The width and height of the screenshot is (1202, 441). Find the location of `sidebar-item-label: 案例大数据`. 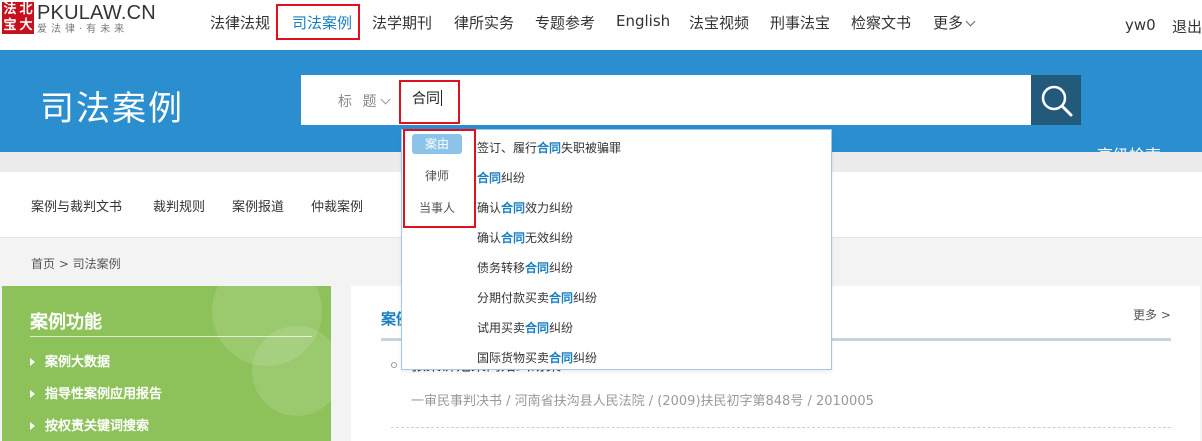

sidebar-item-label: 案例大数据 is located at coordinates (78, 362).